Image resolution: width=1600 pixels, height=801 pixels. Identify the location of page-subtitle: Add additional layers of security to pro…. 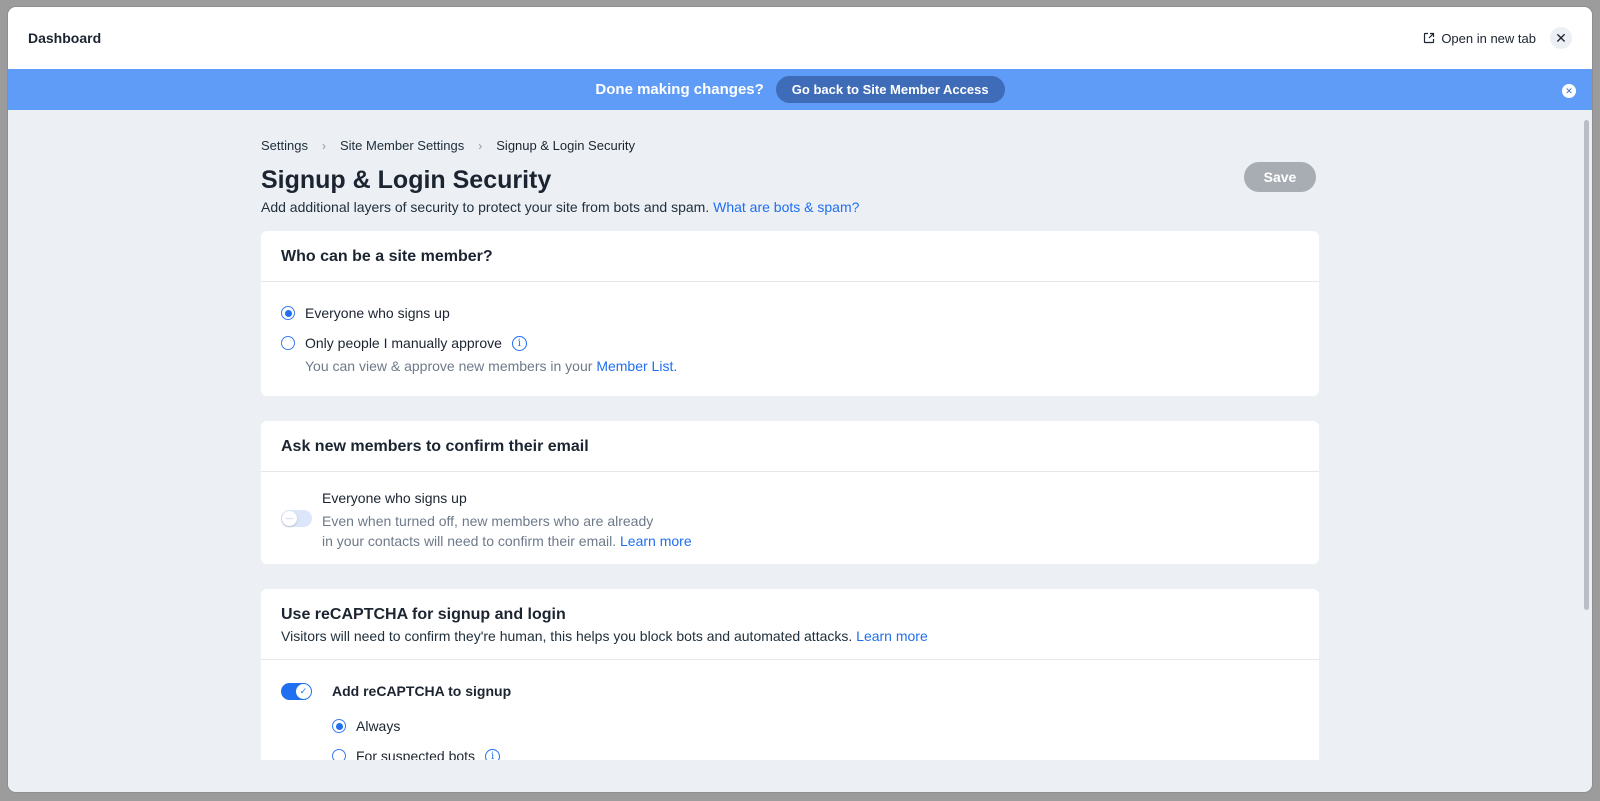
(560, 207).